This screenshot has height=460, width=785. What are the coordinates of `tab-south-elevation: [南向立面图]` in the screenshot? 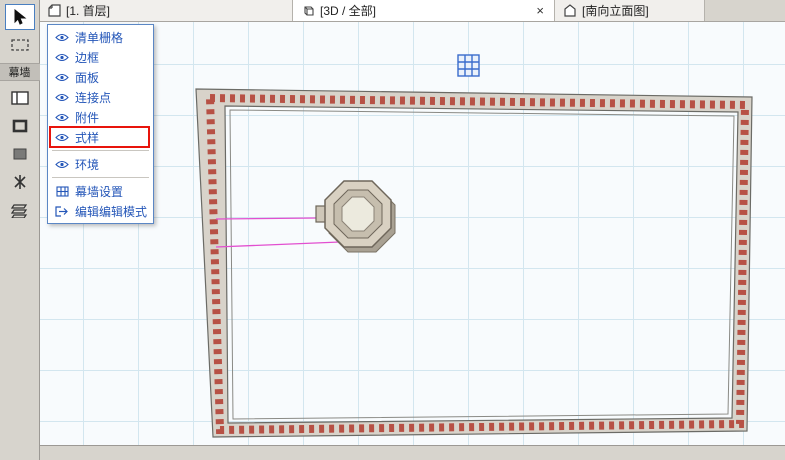 It's located at (630, 10).